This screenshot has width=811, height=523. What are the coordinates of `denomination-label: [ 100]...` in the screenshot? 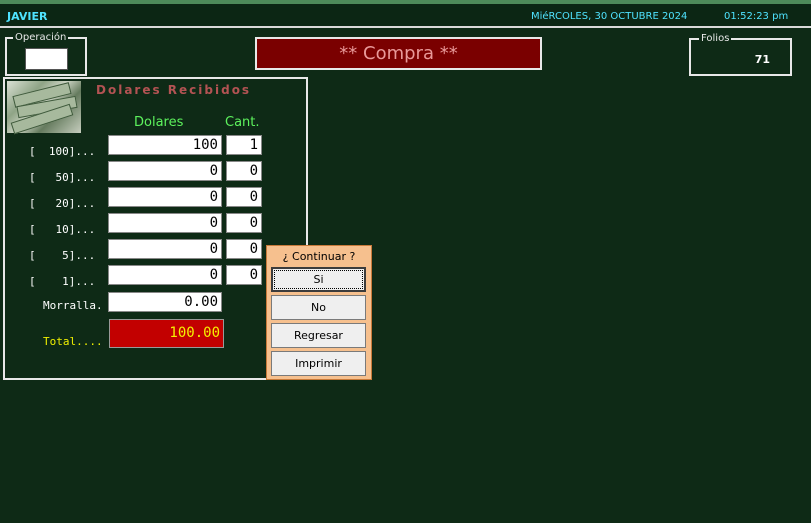 It's located at (62, 151).